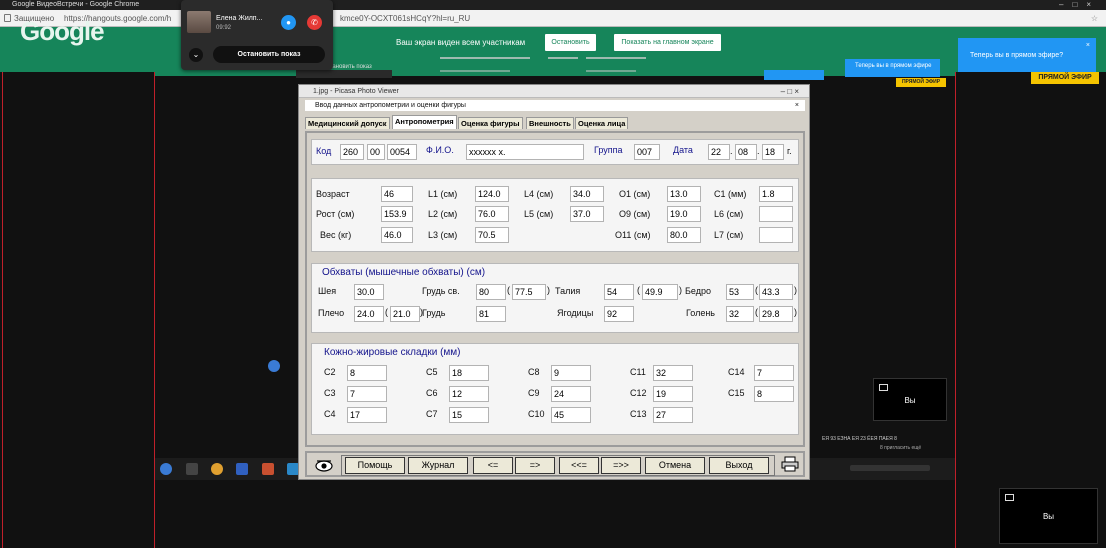  I want to click on live-popup-text: Теперь вы в прямом эфире?, so click(1017, 55).